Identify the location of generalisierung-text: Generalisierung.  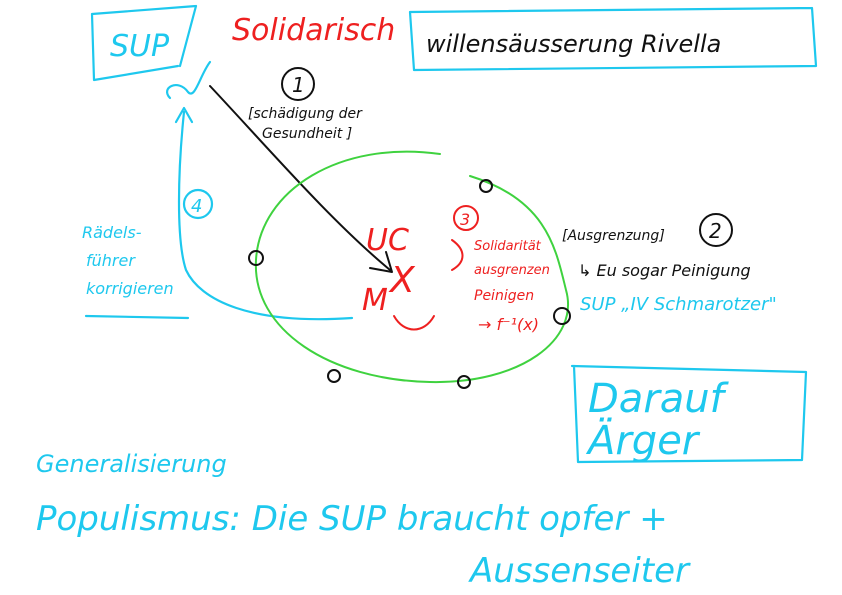
(131, 464).